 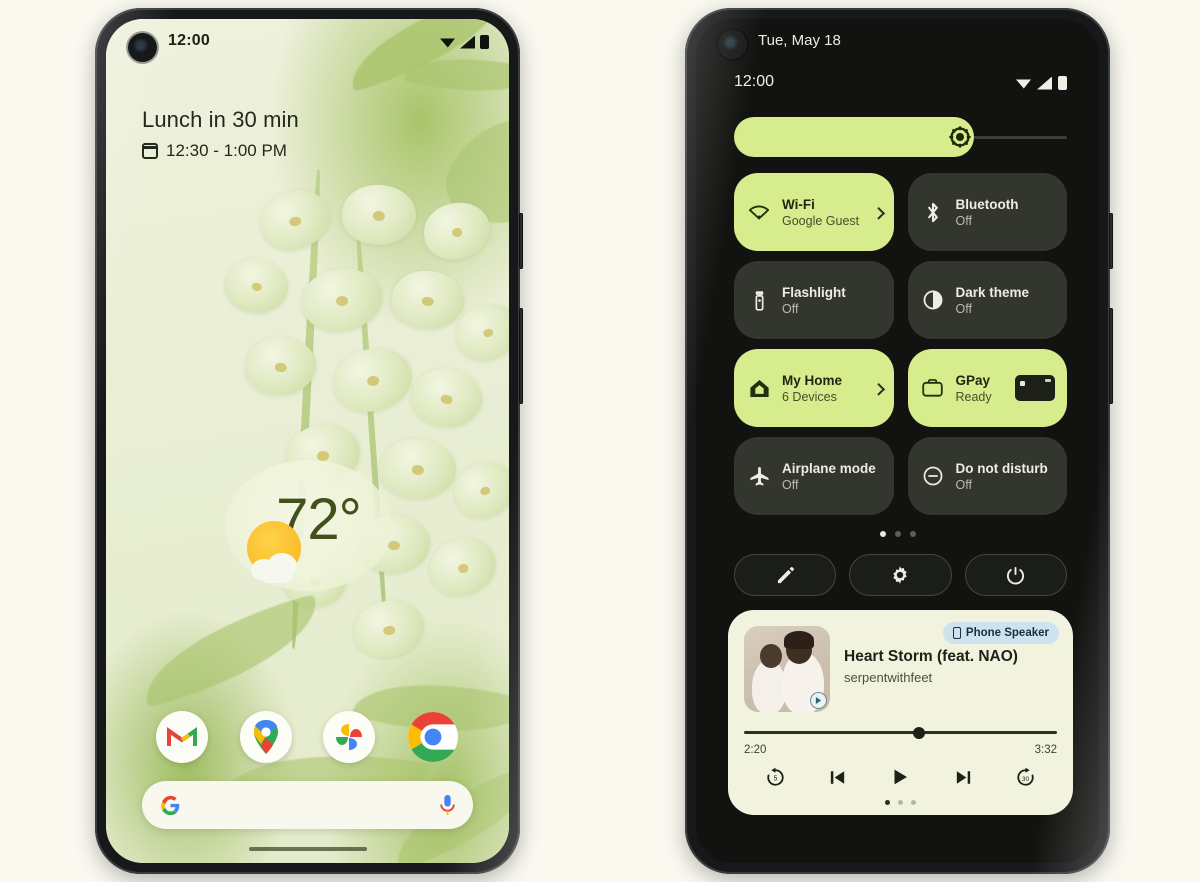 I want to click on previous-button, so click(x=838, y=777).